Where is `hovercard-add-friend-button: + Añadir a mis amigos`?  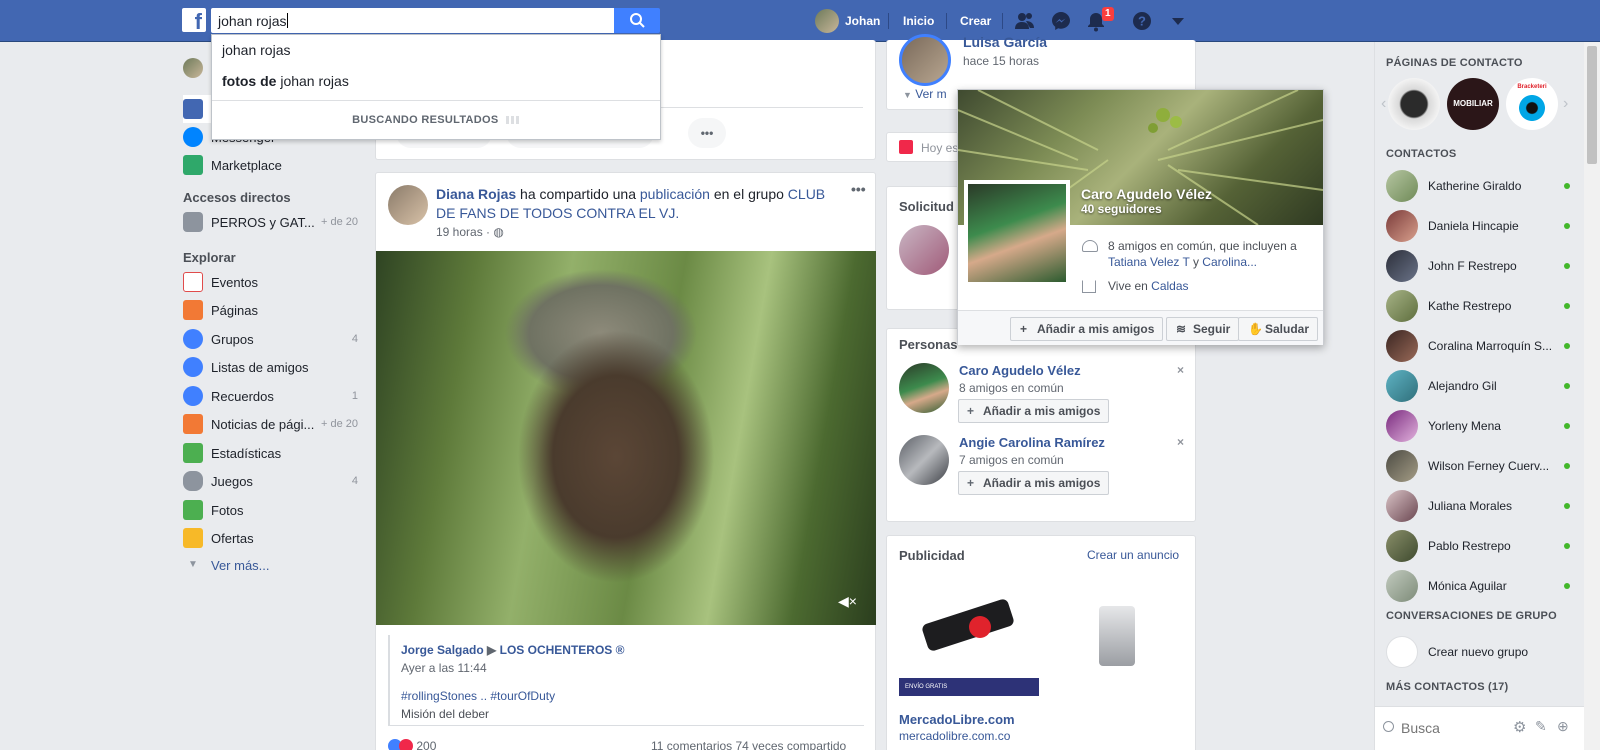
hovercard-add-friend-button: + Añadir a mis amigos is located at coordinates (1087, 329).